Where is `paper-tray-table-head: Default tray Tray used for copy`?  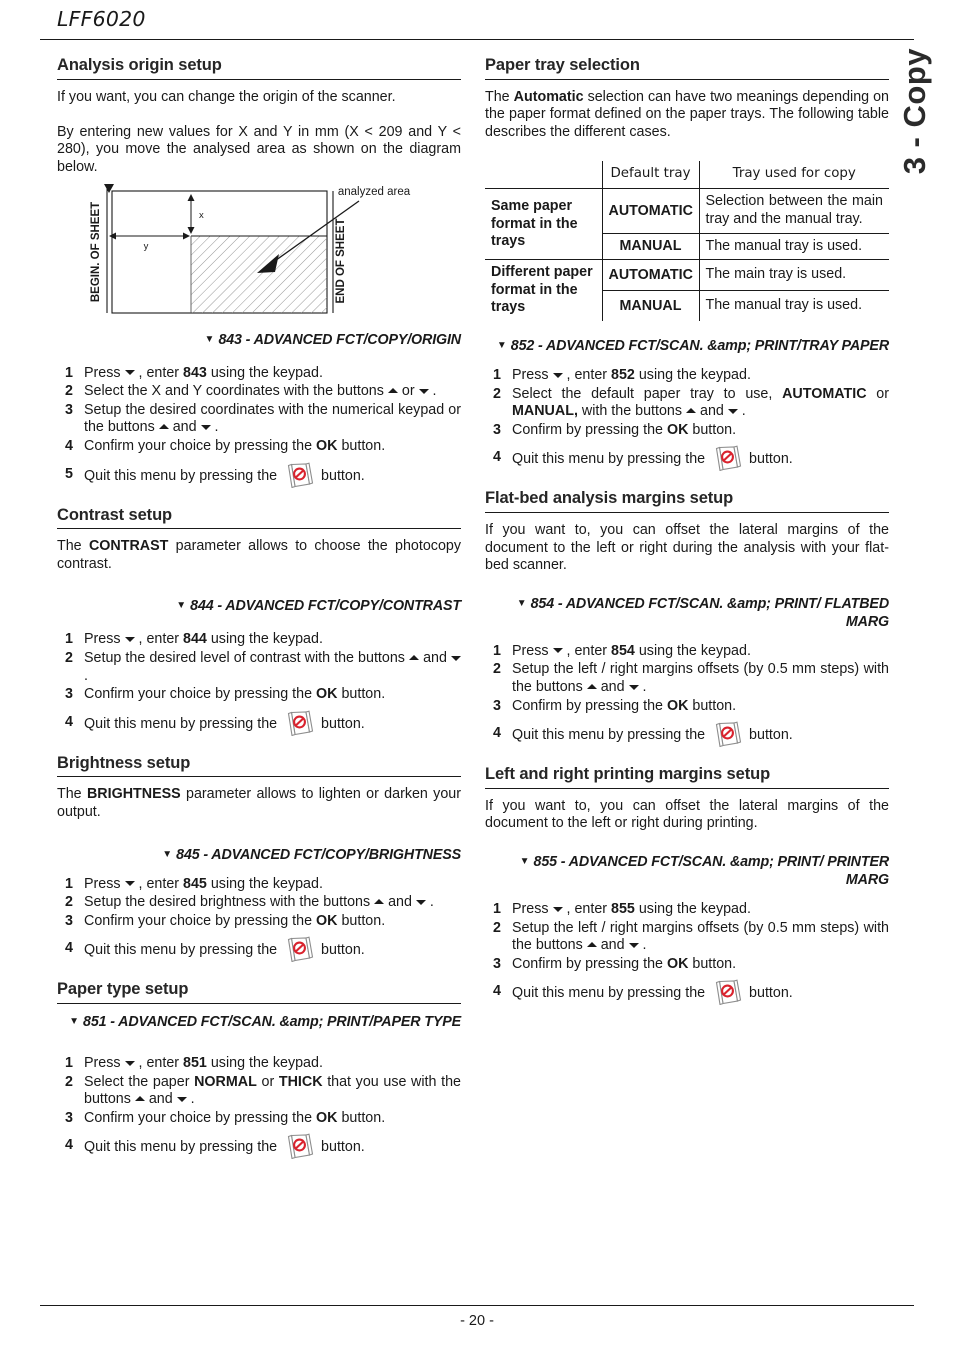
paper-tray-table-head: Default tray Tray used for copy is located at coordinates (687, 175).